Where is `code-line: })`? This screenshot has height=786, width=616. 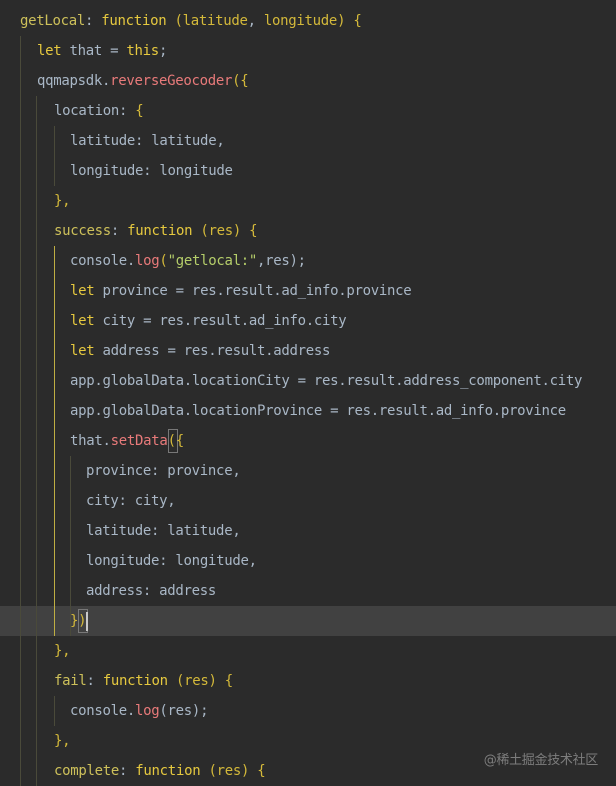 code-line: }) is located at coordinates (308, 621).